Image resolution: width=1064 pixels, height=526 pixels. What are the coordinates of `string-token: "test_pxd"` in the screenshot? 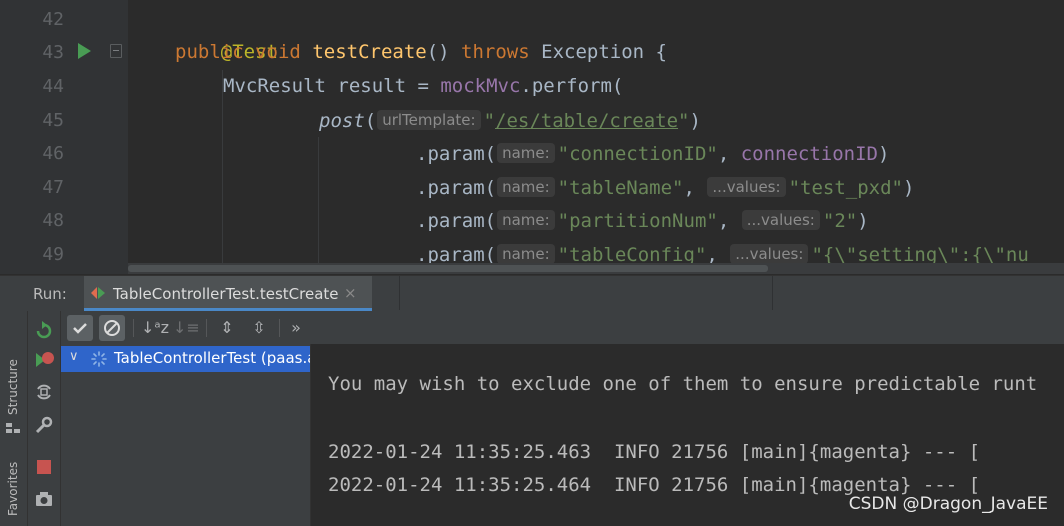 It's located at (845, 188).